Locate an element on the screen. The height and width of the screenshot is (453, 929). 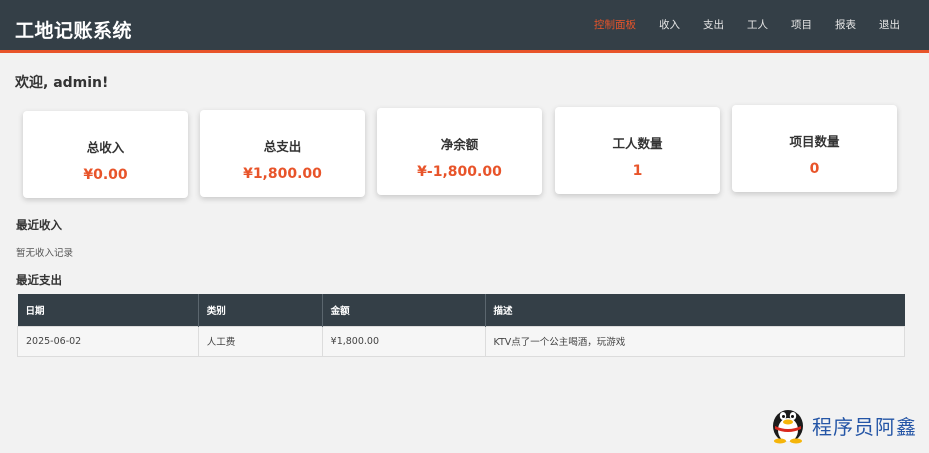
app-title: 工地记账系统 is located at coordinates (74, 31).